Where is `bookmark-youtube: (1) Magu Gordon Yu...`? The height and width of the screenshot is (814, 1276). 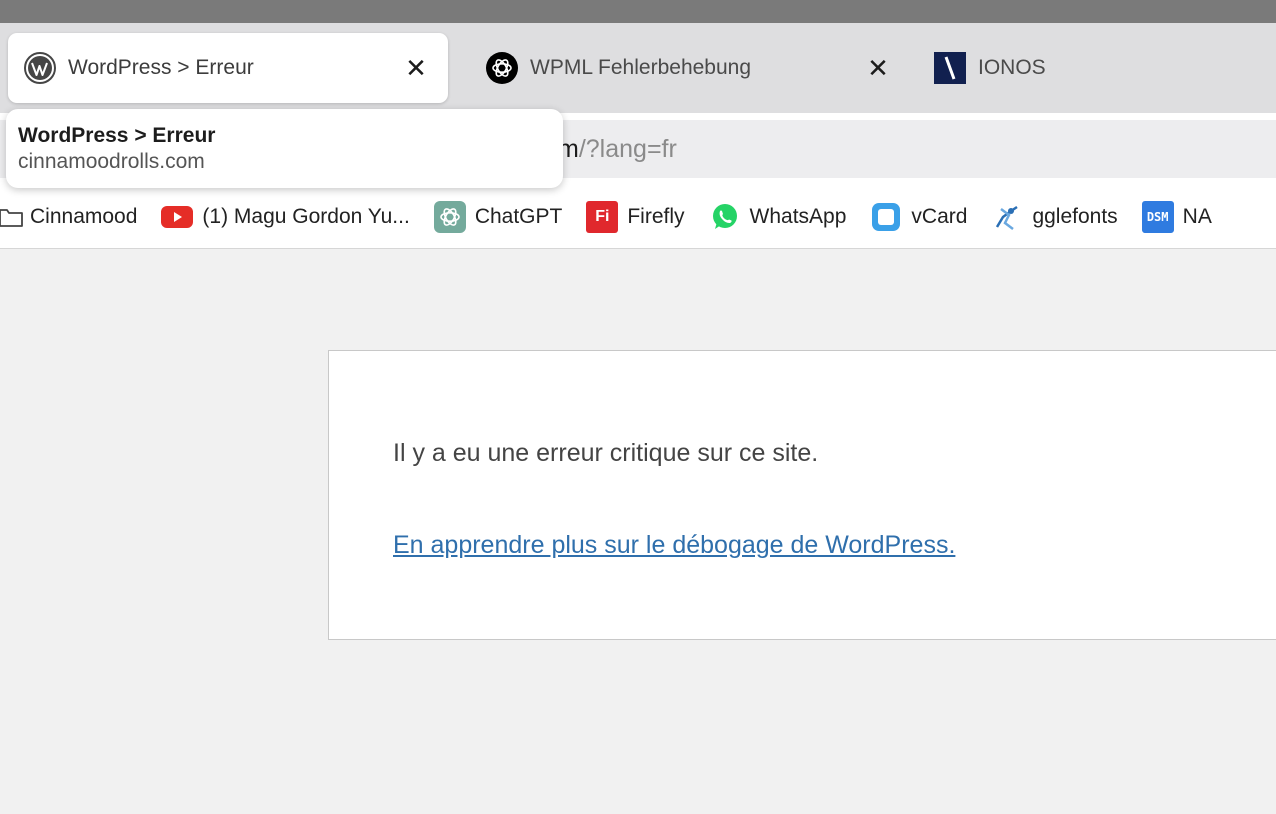 bookmark-youtube: (1) Magu Gordon Yu... is located at coordinates (285, 217).